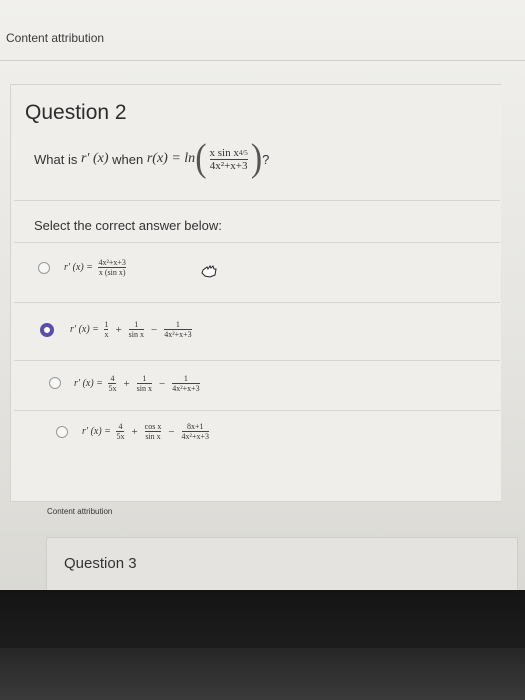  What do you see at coordinates (195, 426) in the screenshot?
I see `numerator: 8x+1` at bounding box center [195, 426].